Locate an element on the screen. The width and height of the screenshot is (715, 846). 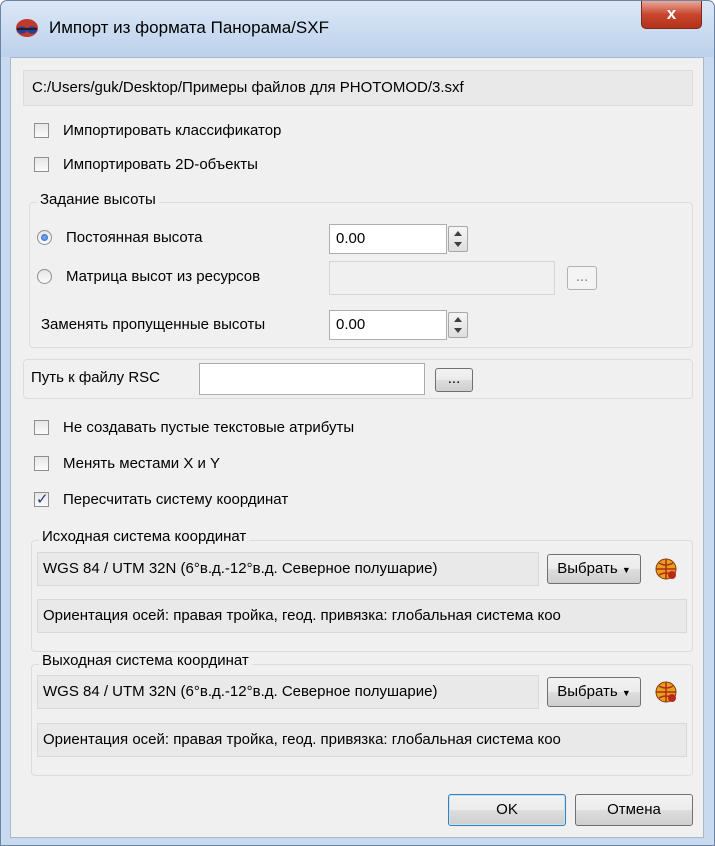
replace-missing-spinner is located at coordinates (458, 325).